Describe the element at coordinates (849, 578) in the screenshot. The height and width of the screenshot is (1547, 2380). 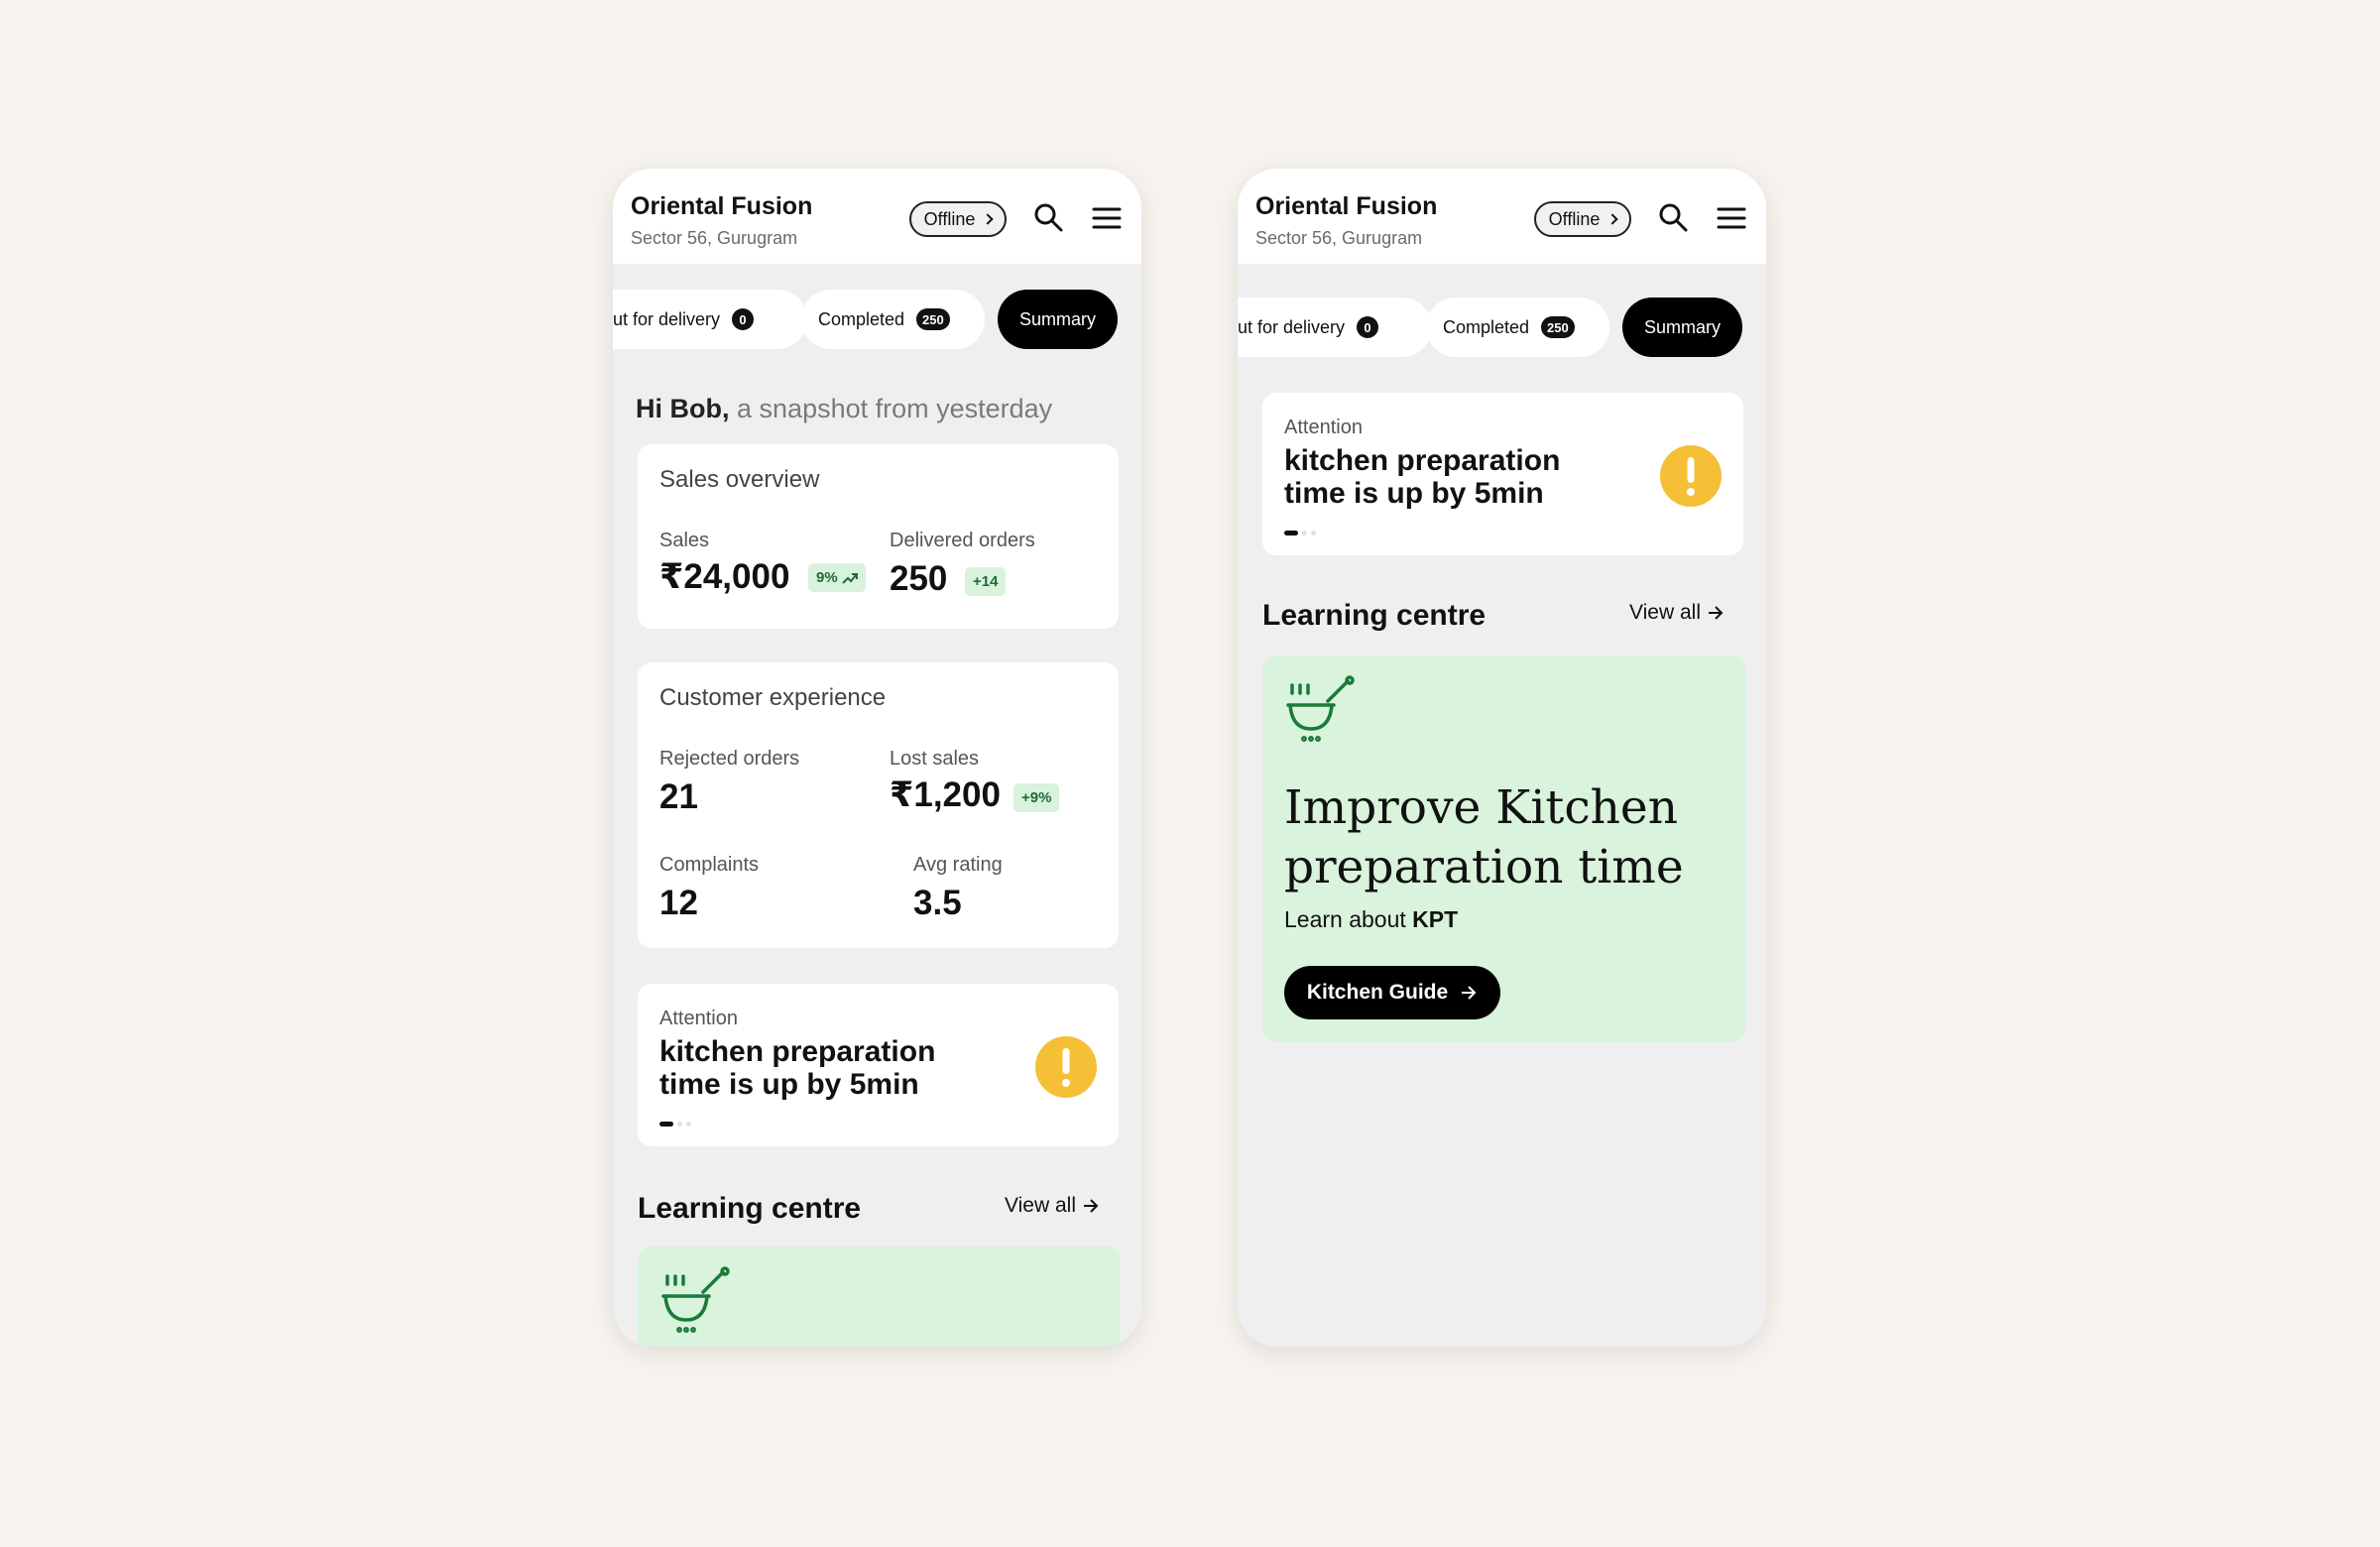
I see `trend-up-icon` at that location.